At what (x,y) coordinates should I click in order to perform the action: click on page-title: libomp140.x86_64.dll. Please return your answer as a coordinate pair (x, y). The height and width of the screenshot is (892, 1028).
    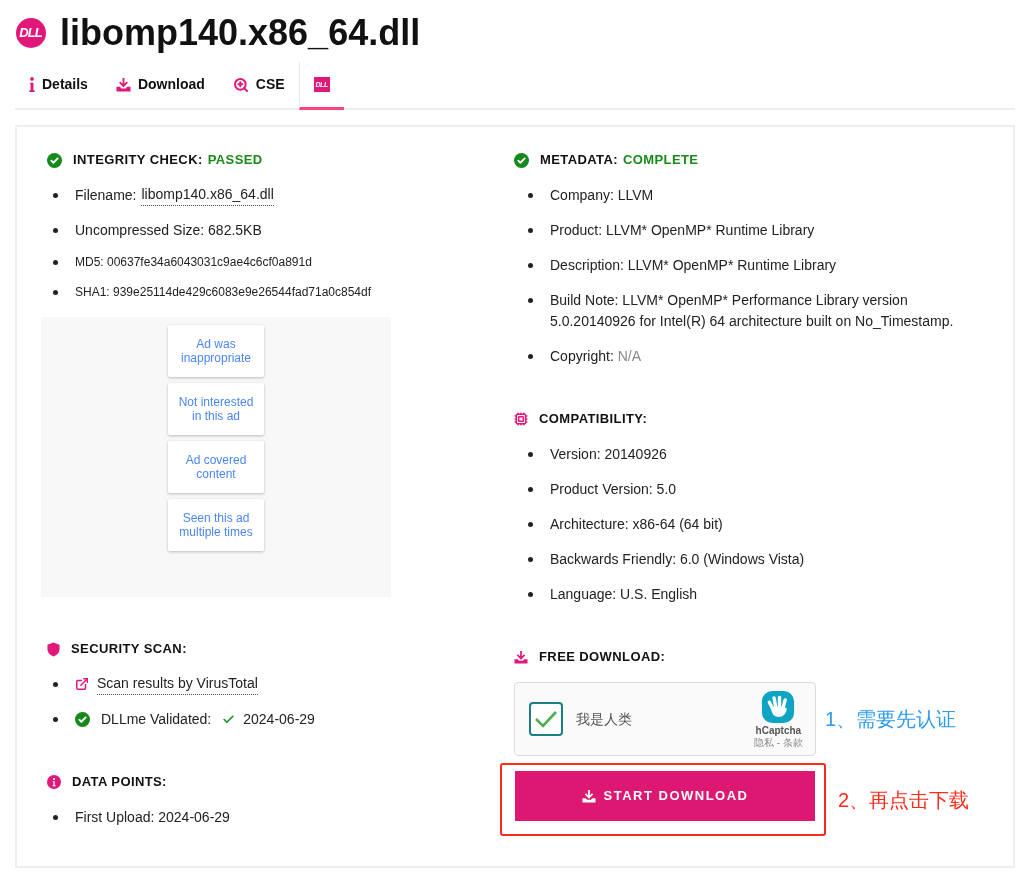
    Looking at the image, I should click on (240, 33).